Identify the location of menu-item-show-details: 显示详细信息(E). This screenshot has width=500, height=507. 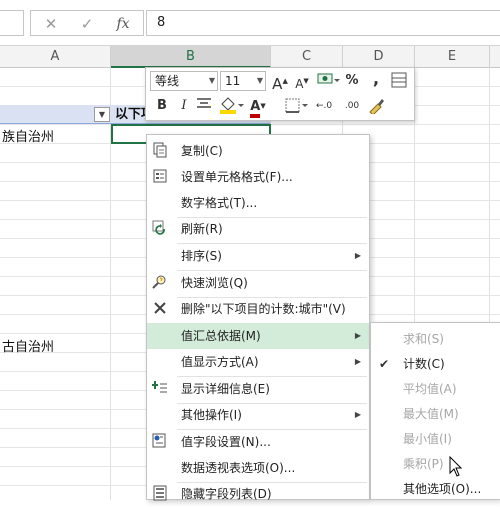
(258, 389).